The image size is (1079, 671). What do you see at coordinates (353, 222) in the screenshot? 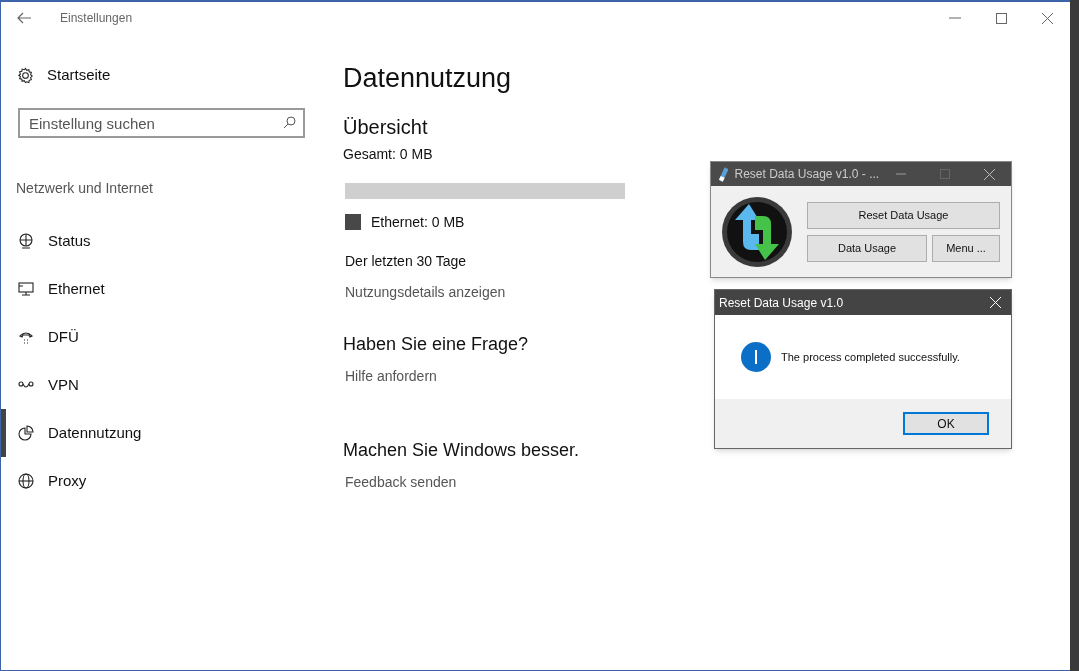
I see `legend-swatch` at bounding box center [353, 222].